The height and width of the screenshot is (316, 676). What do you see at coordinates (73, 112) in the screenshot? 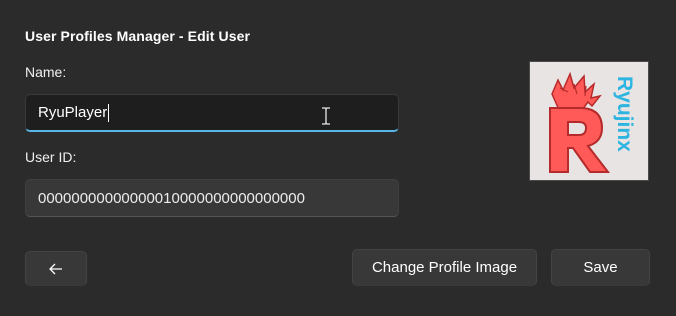
I see `name-input-value: RyuPlayer` at bounding box center [73, 112].